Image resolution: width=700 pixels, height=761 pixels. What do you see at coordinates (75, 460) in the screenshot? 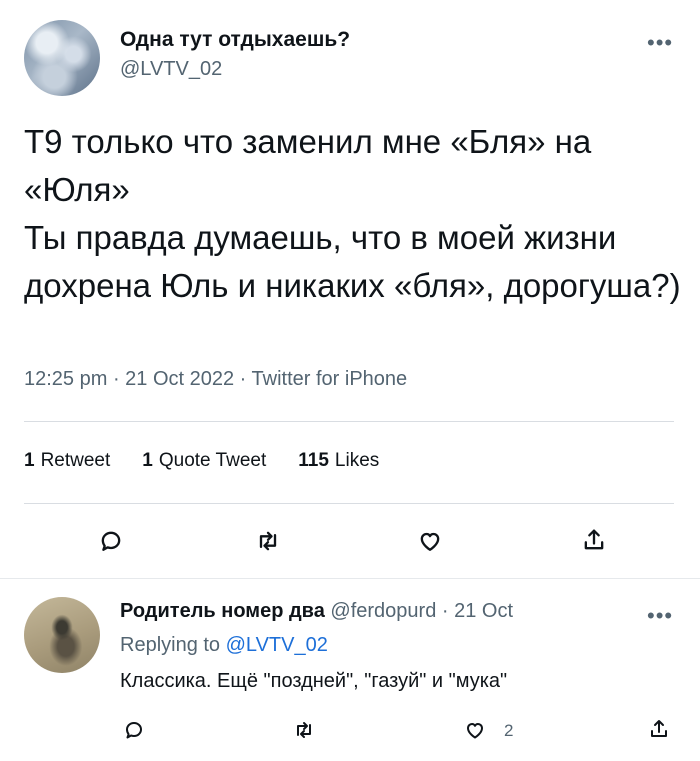
I see `retweets-label: Retweet` at bounding box center [75, 460].